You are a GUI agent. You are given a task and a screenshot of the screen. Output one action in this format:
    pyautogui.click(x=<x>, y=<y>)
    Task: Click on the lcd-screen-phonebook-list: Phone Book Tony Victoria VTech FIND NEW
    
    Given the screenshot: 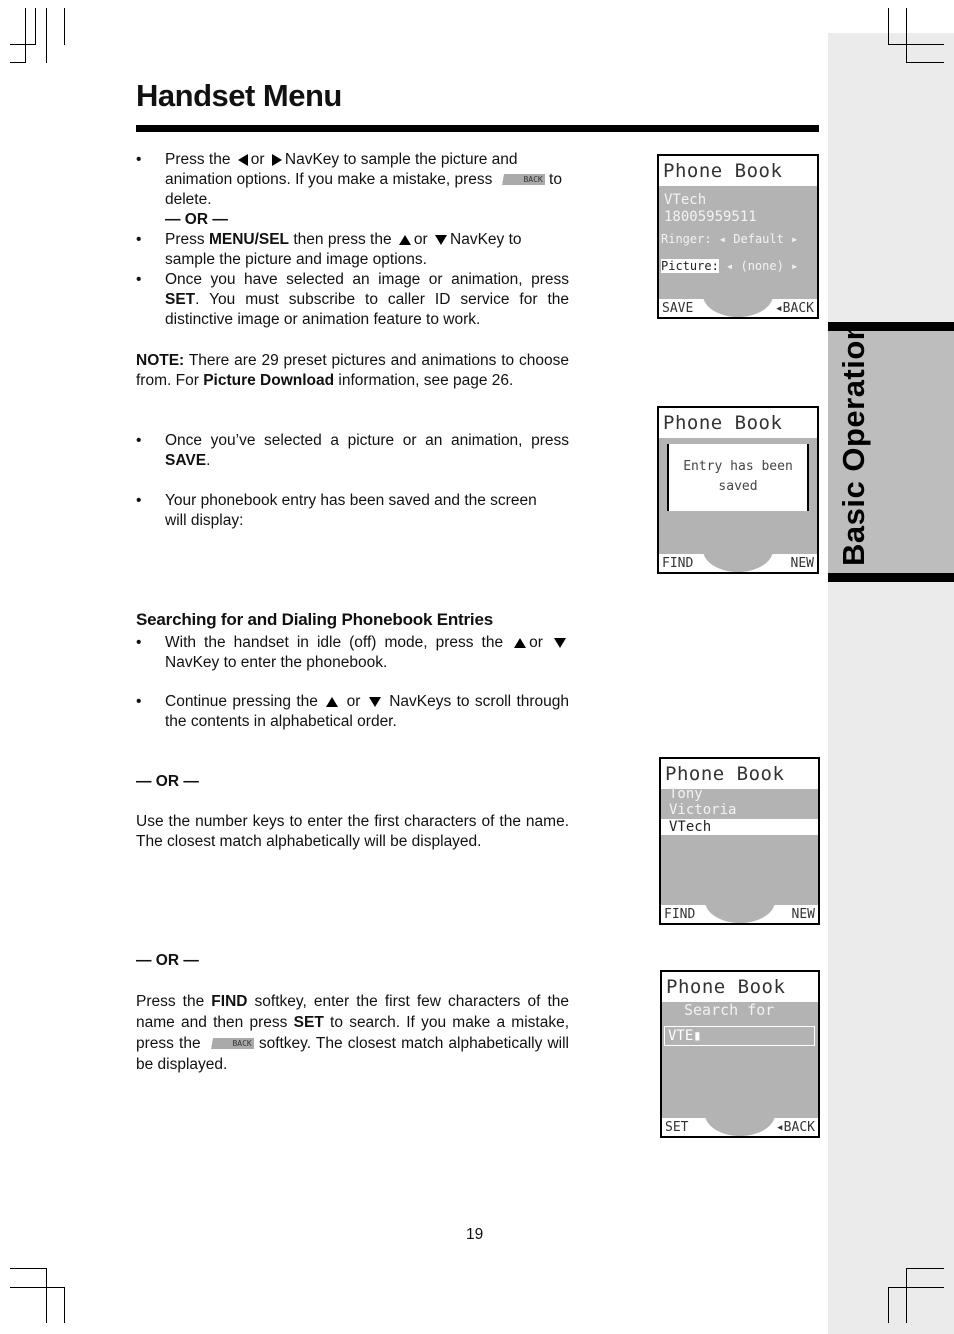 What is the action you would take?
    pyautogui.click(x=739, y=841)
    